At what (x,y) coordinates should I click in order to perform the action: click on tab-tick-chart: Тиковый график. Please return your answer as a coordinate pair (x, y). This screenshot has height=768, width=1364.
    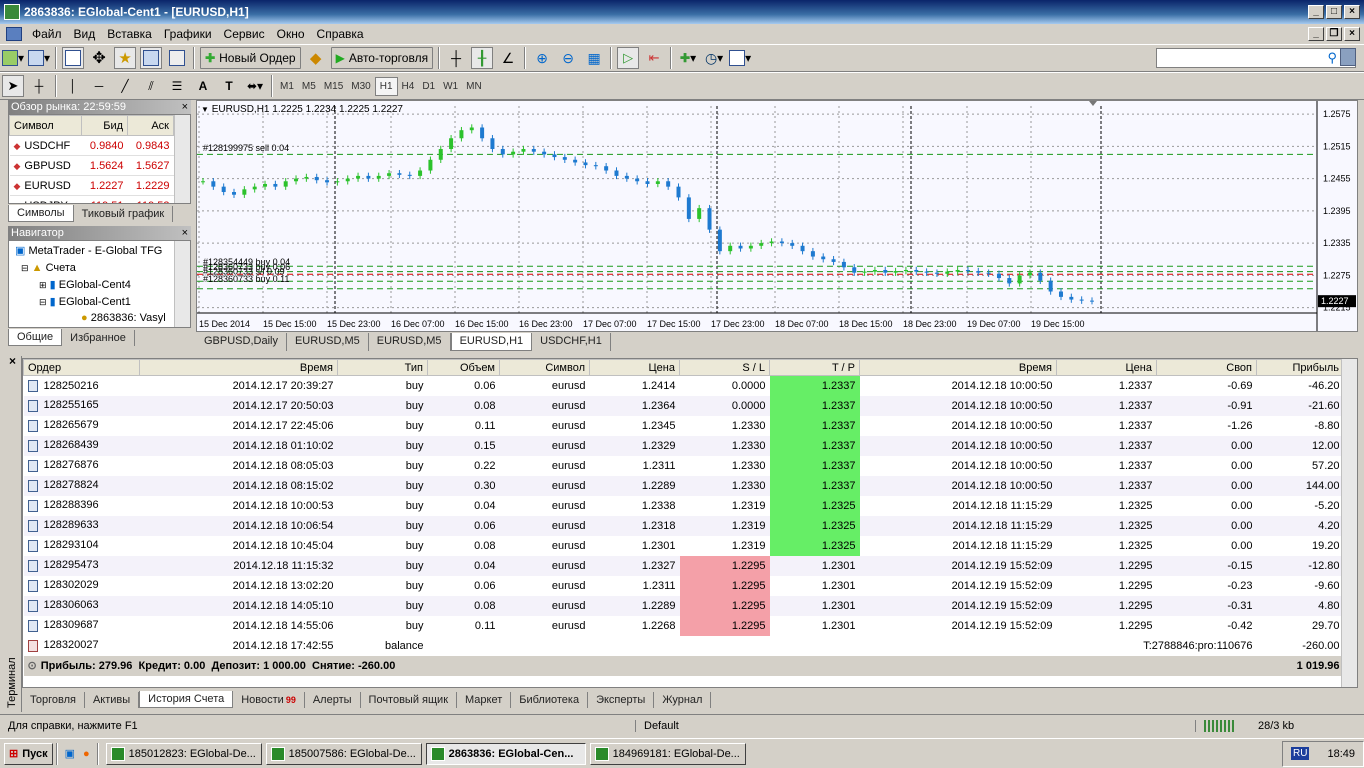
    Looking at the image, I should click on (124, 214).